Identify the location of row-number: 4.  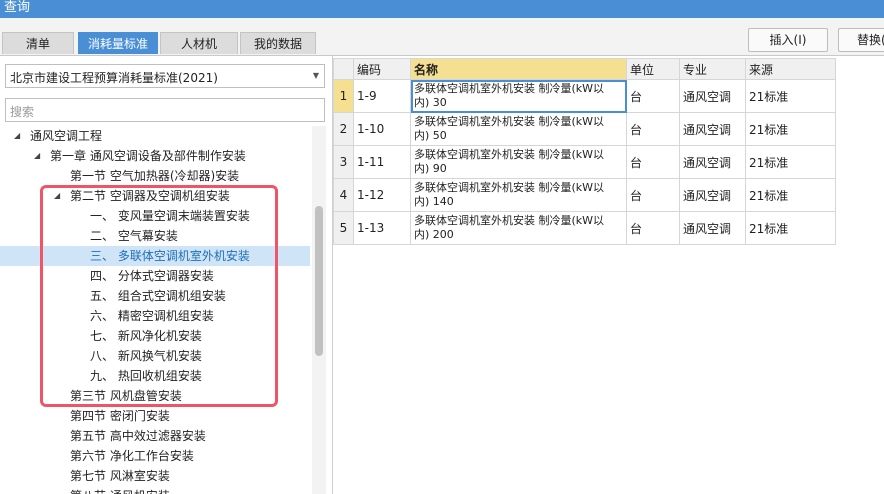
(343, 195).